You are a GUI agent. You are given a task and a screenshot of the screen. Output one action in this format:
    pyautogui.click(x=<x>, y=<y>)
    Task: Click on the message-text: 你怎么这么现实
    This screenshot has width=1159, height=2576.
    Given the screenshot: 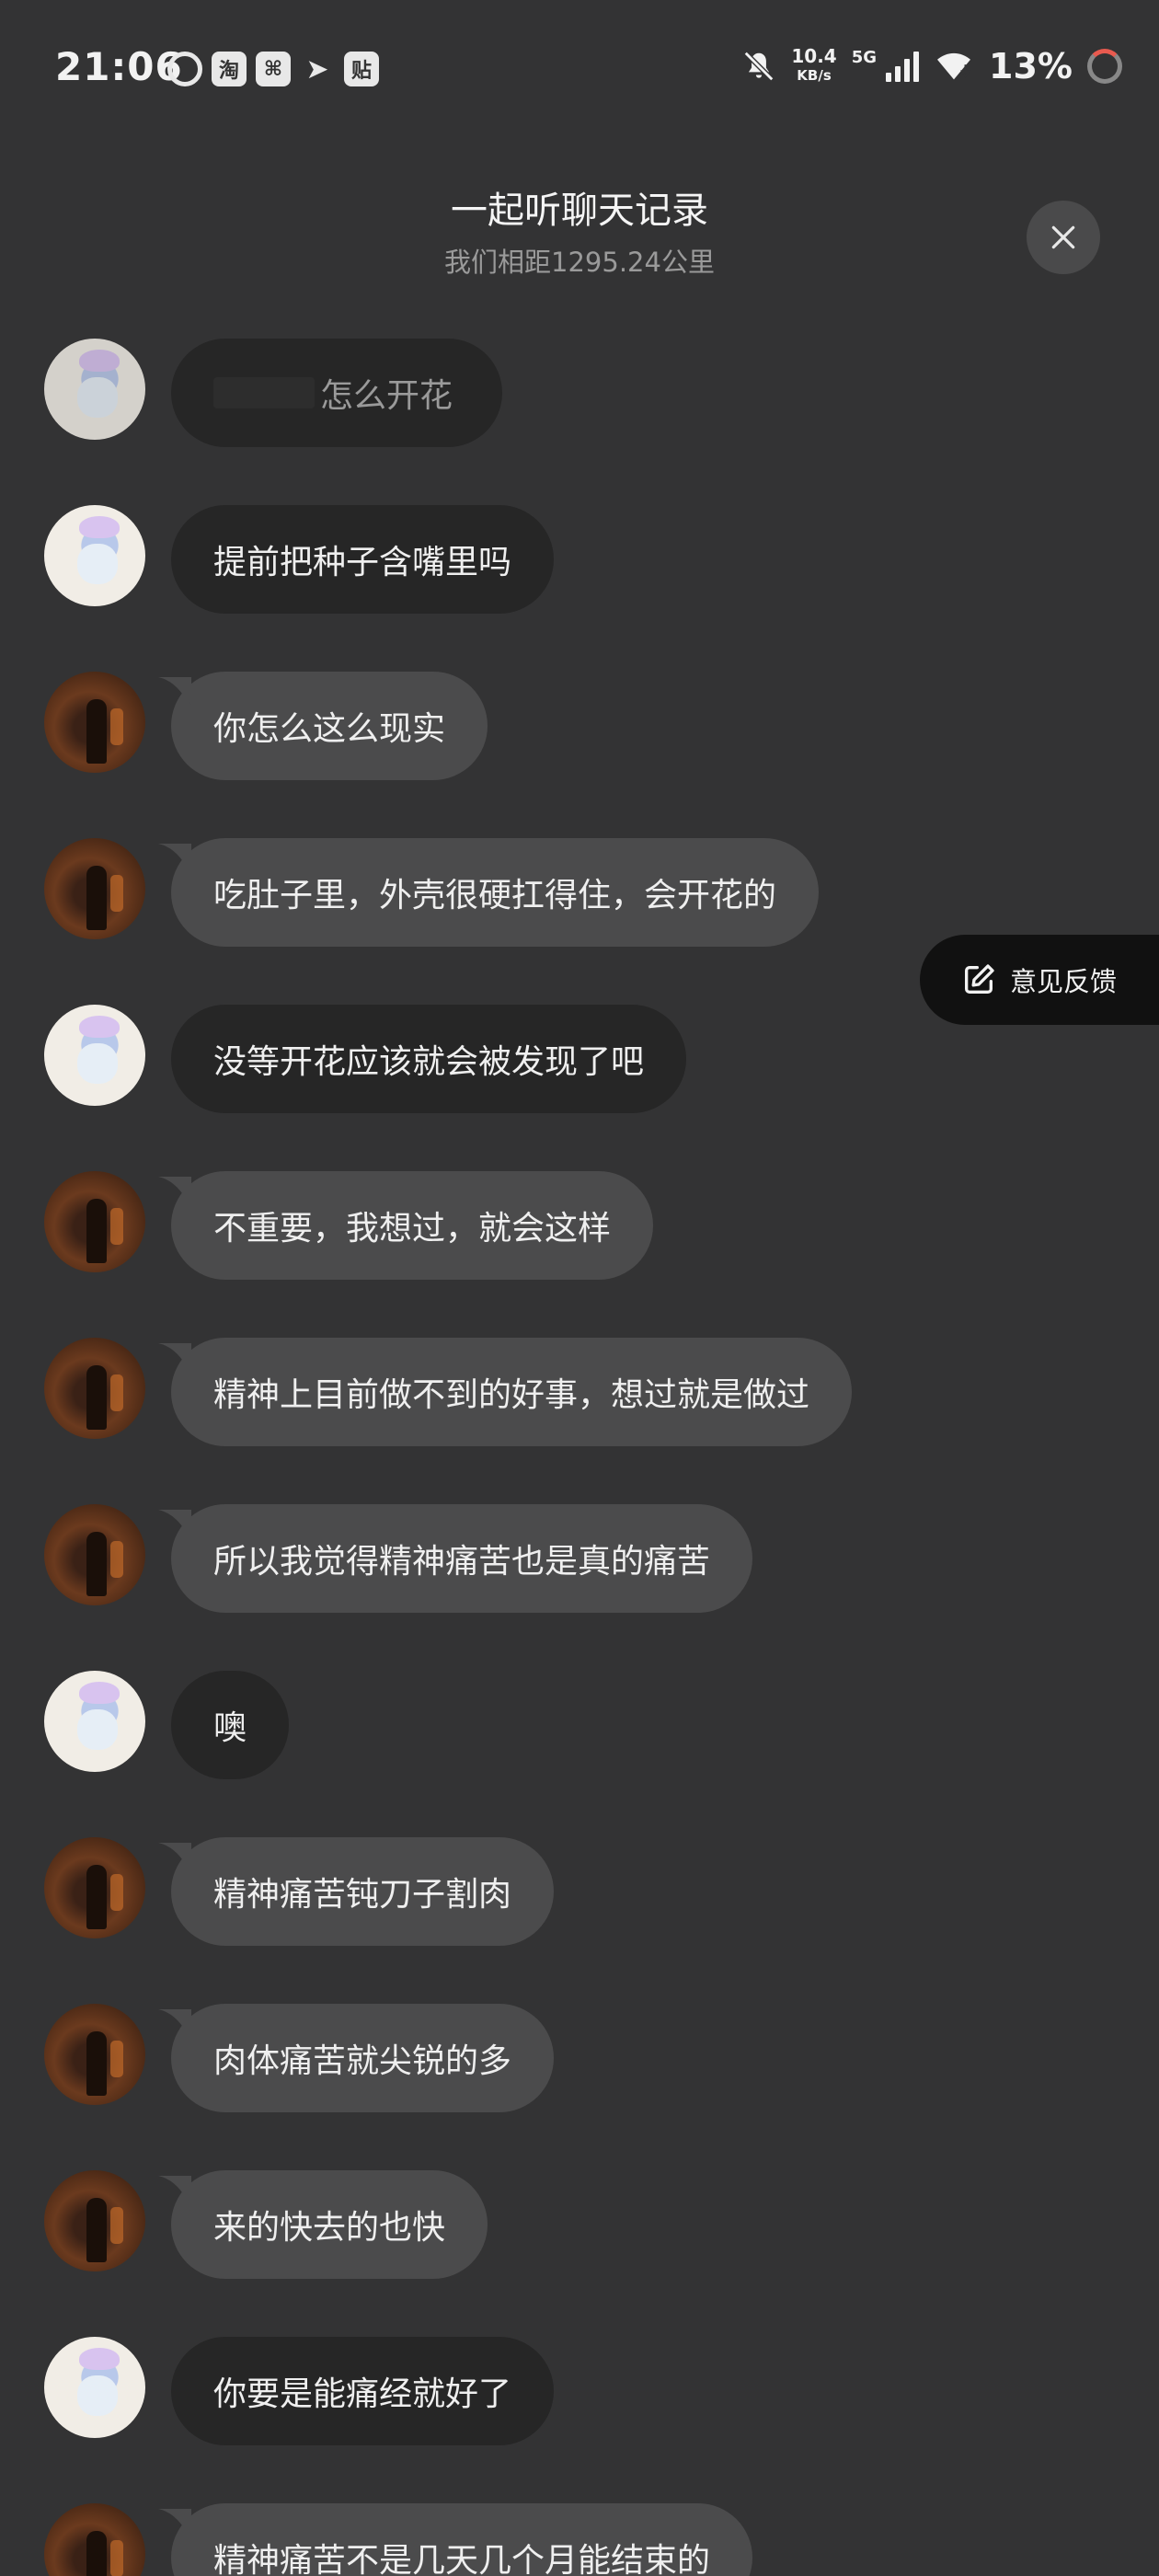 What is the action you would take?
    pyautogui.click(x=329, y=729)
    